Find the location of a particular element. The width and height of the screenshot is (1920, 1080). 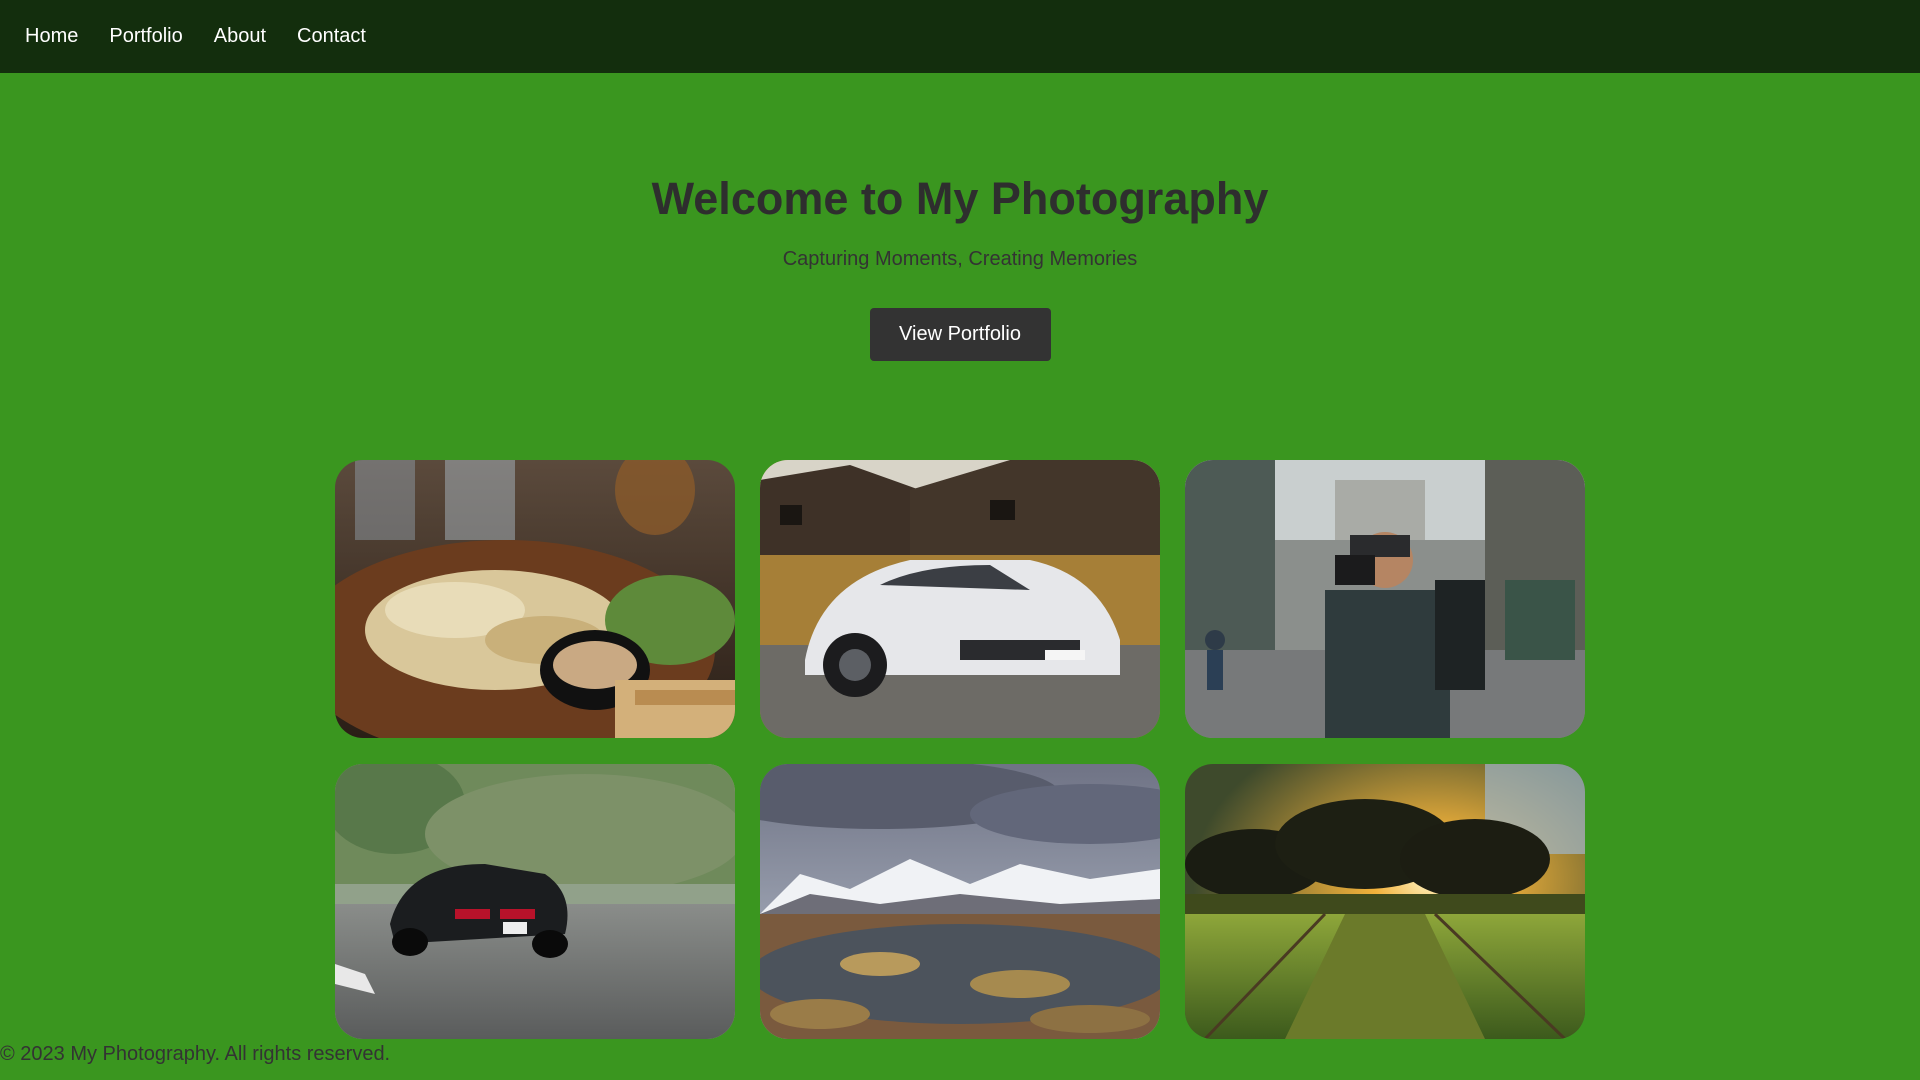

nav-link-portfolio: Portfolio is located at coordinates (145, 36).